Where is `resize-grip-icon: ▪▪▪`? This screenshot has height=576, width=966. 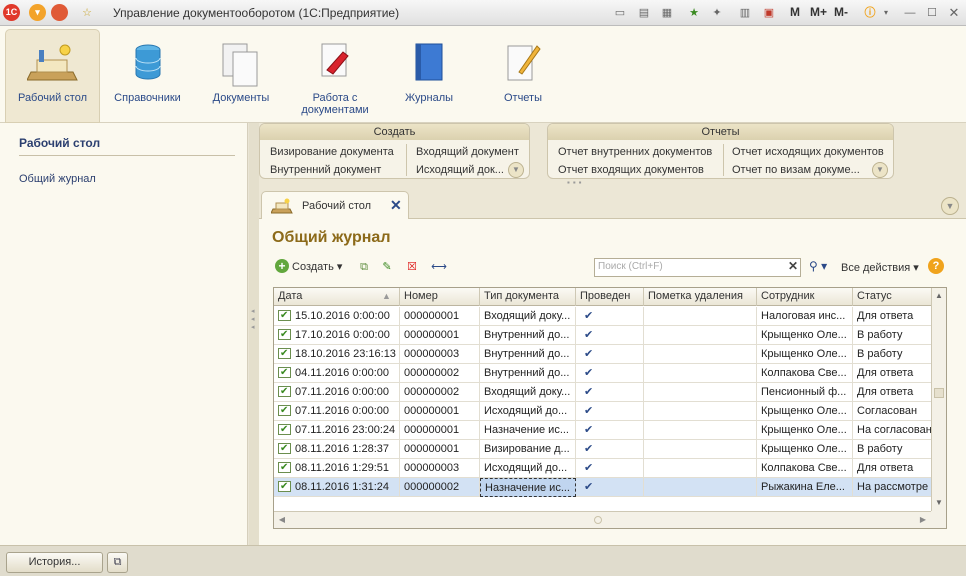 resize-grip-icon: ▪▪▪ is located at coordinates (576, 182).